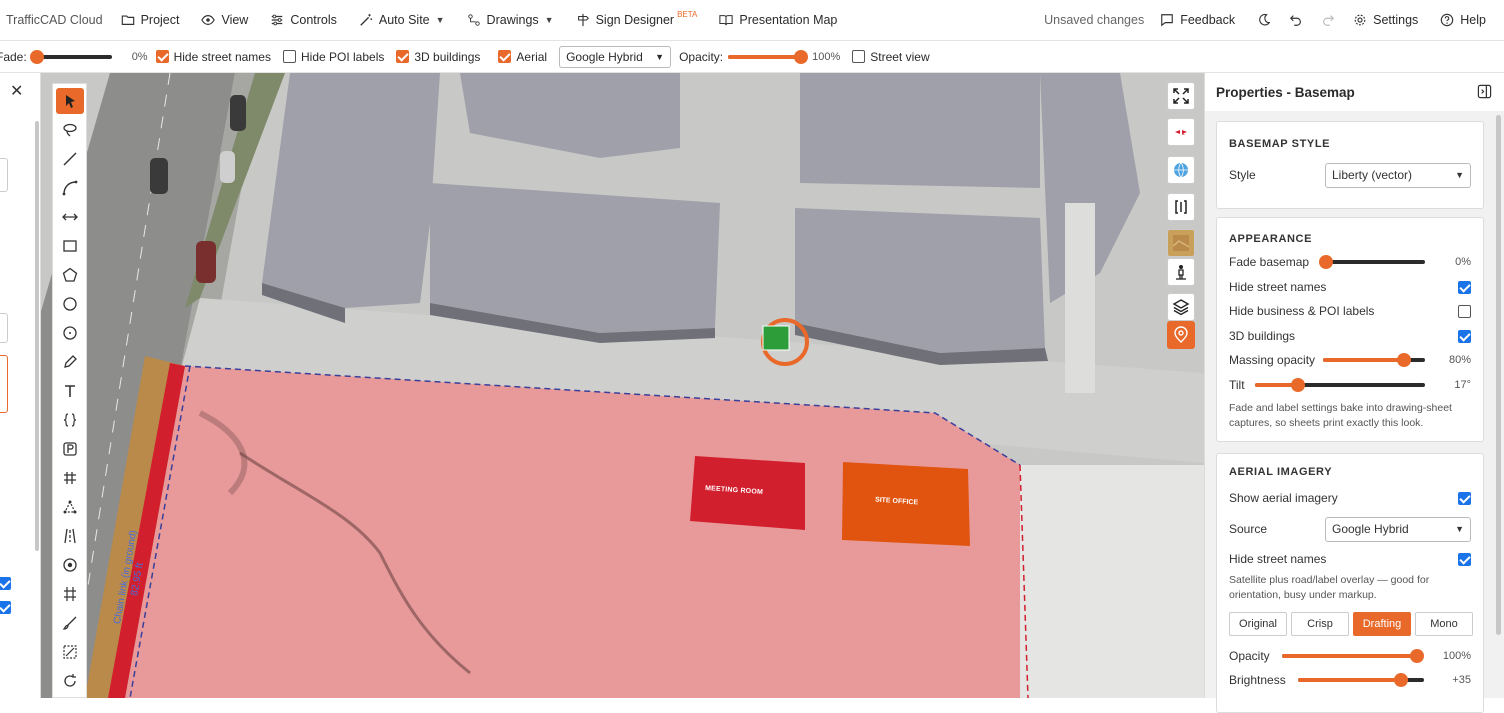  Describe the element at coordinates (1296, 20) in the screenshot. I see `undo-button` at that location.